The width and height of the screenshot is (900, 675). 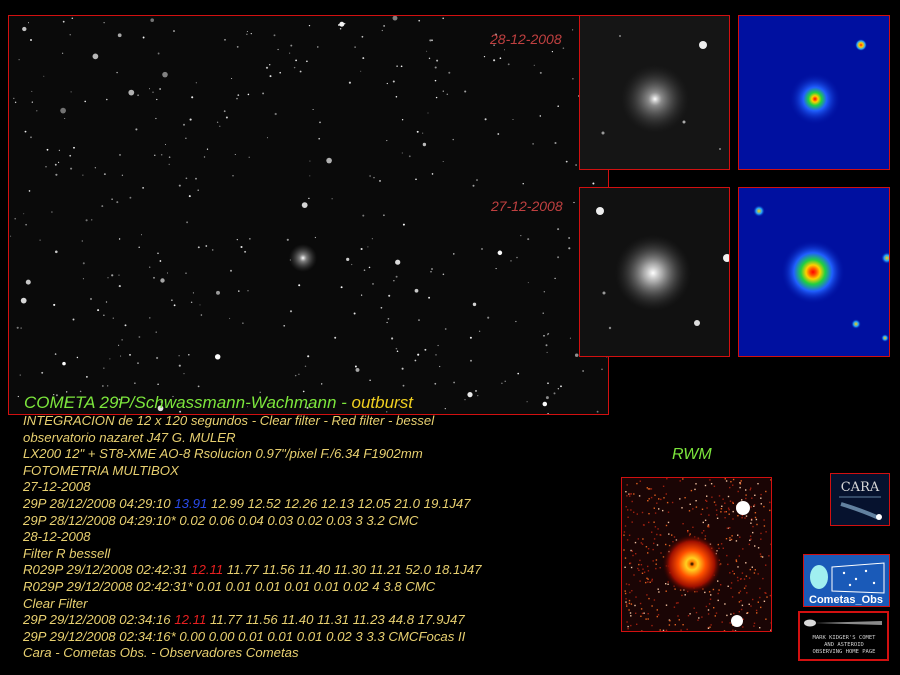 I want to click on cara-logo: CARA, so click(x=860, y=499).